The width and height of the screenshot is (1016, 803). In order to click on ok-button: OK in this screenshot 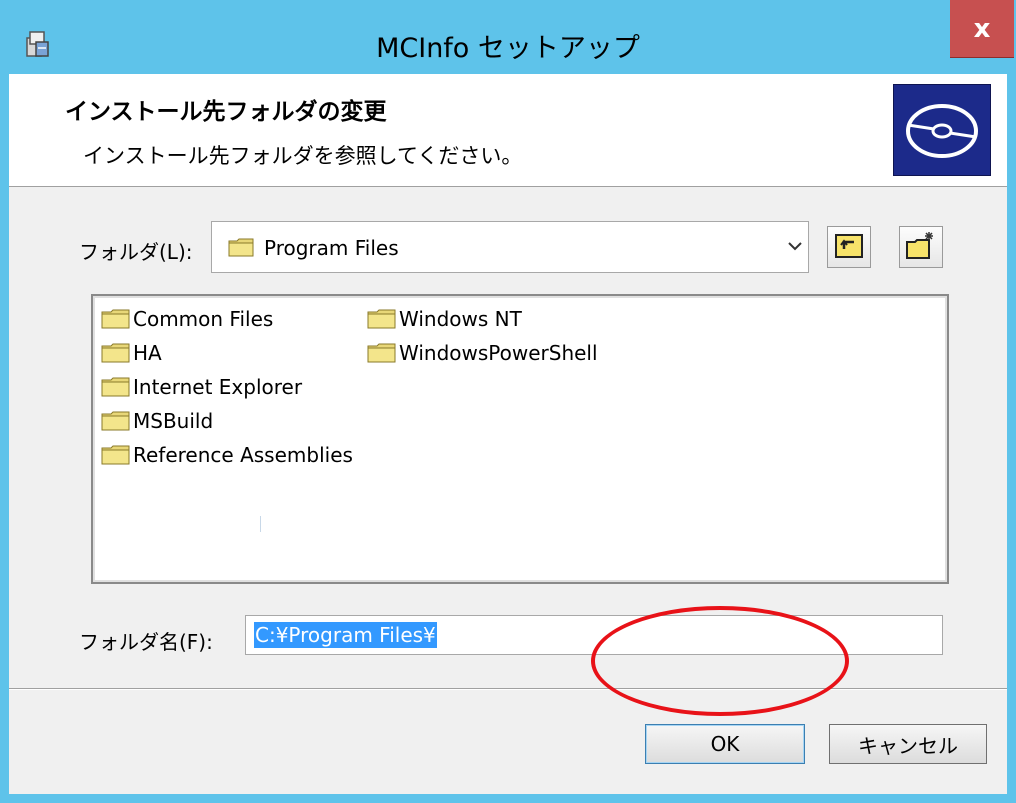, I will do `click(725, 744)`.